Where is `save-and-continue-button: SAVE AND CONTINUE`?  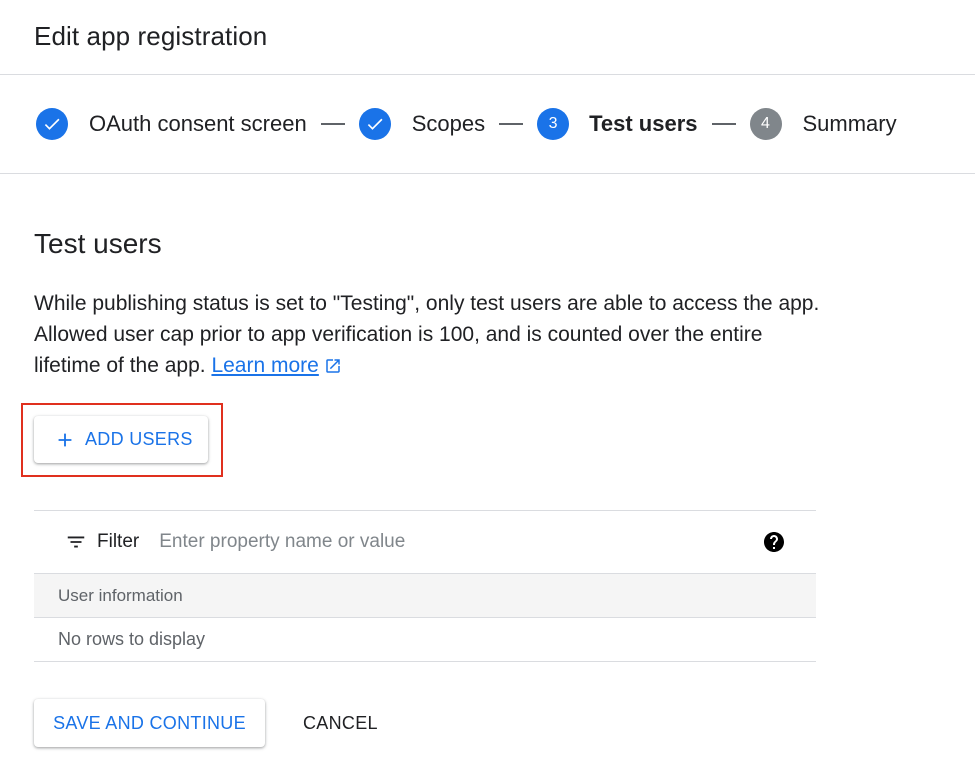
save-and-continue-button: SAVE AND CONTINUE is located at coordinates (149, 723).